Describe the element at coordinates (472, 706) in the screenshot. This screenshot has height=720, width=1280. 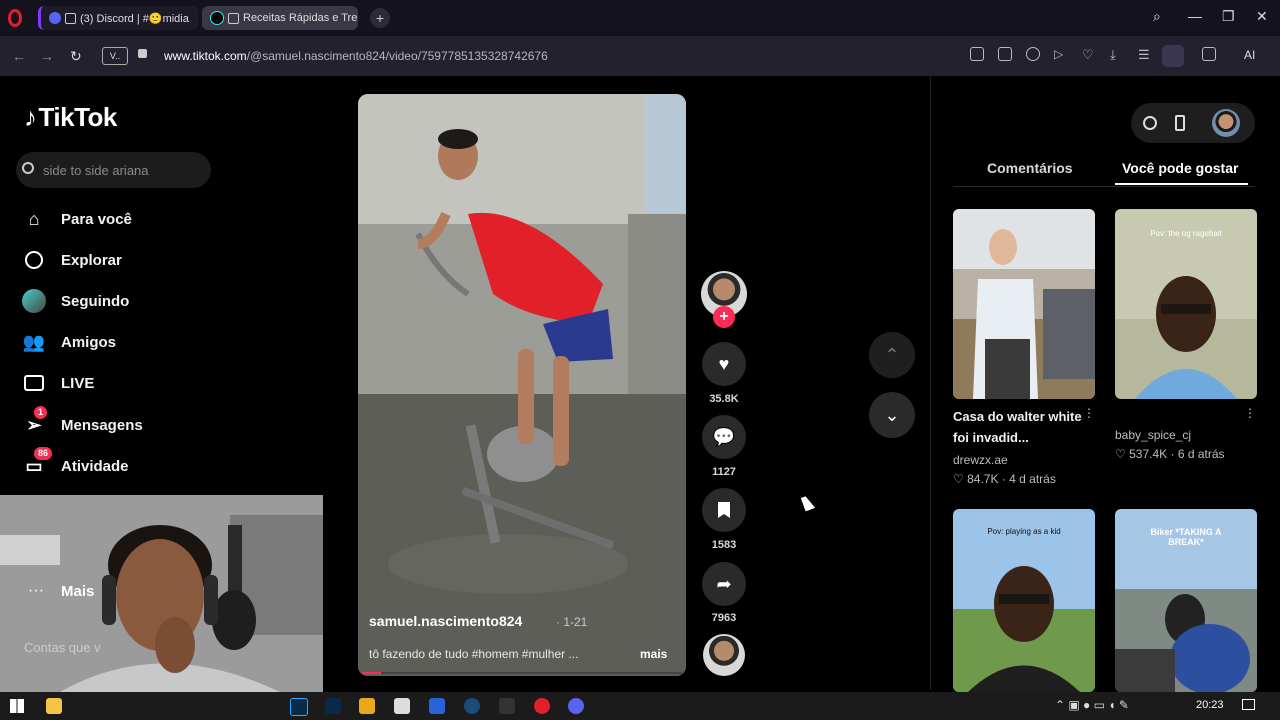
I see `steam-icon` at that location.